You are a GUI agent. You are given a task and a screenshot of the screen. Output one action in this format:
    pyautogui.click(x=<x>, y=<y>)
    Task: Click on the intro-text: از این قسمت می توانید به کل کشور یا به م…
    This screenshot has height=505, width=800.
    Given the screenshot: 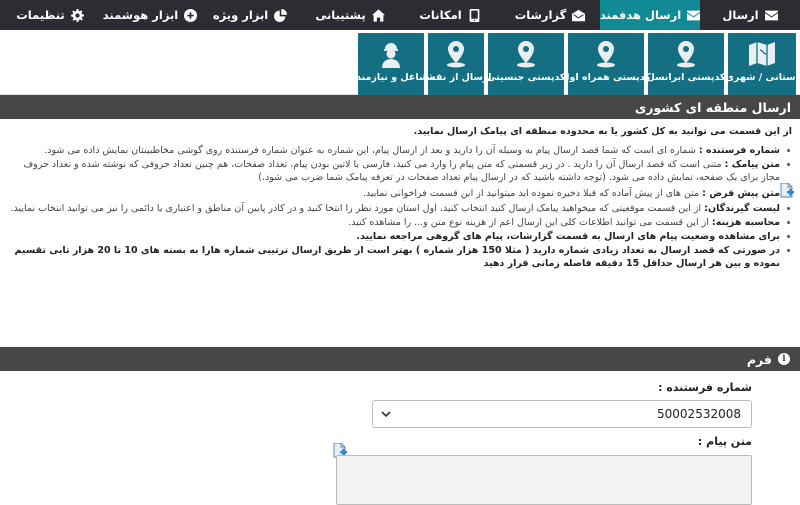 What is the action you would take?
    pyautogui.click(x=602, y=131)
    